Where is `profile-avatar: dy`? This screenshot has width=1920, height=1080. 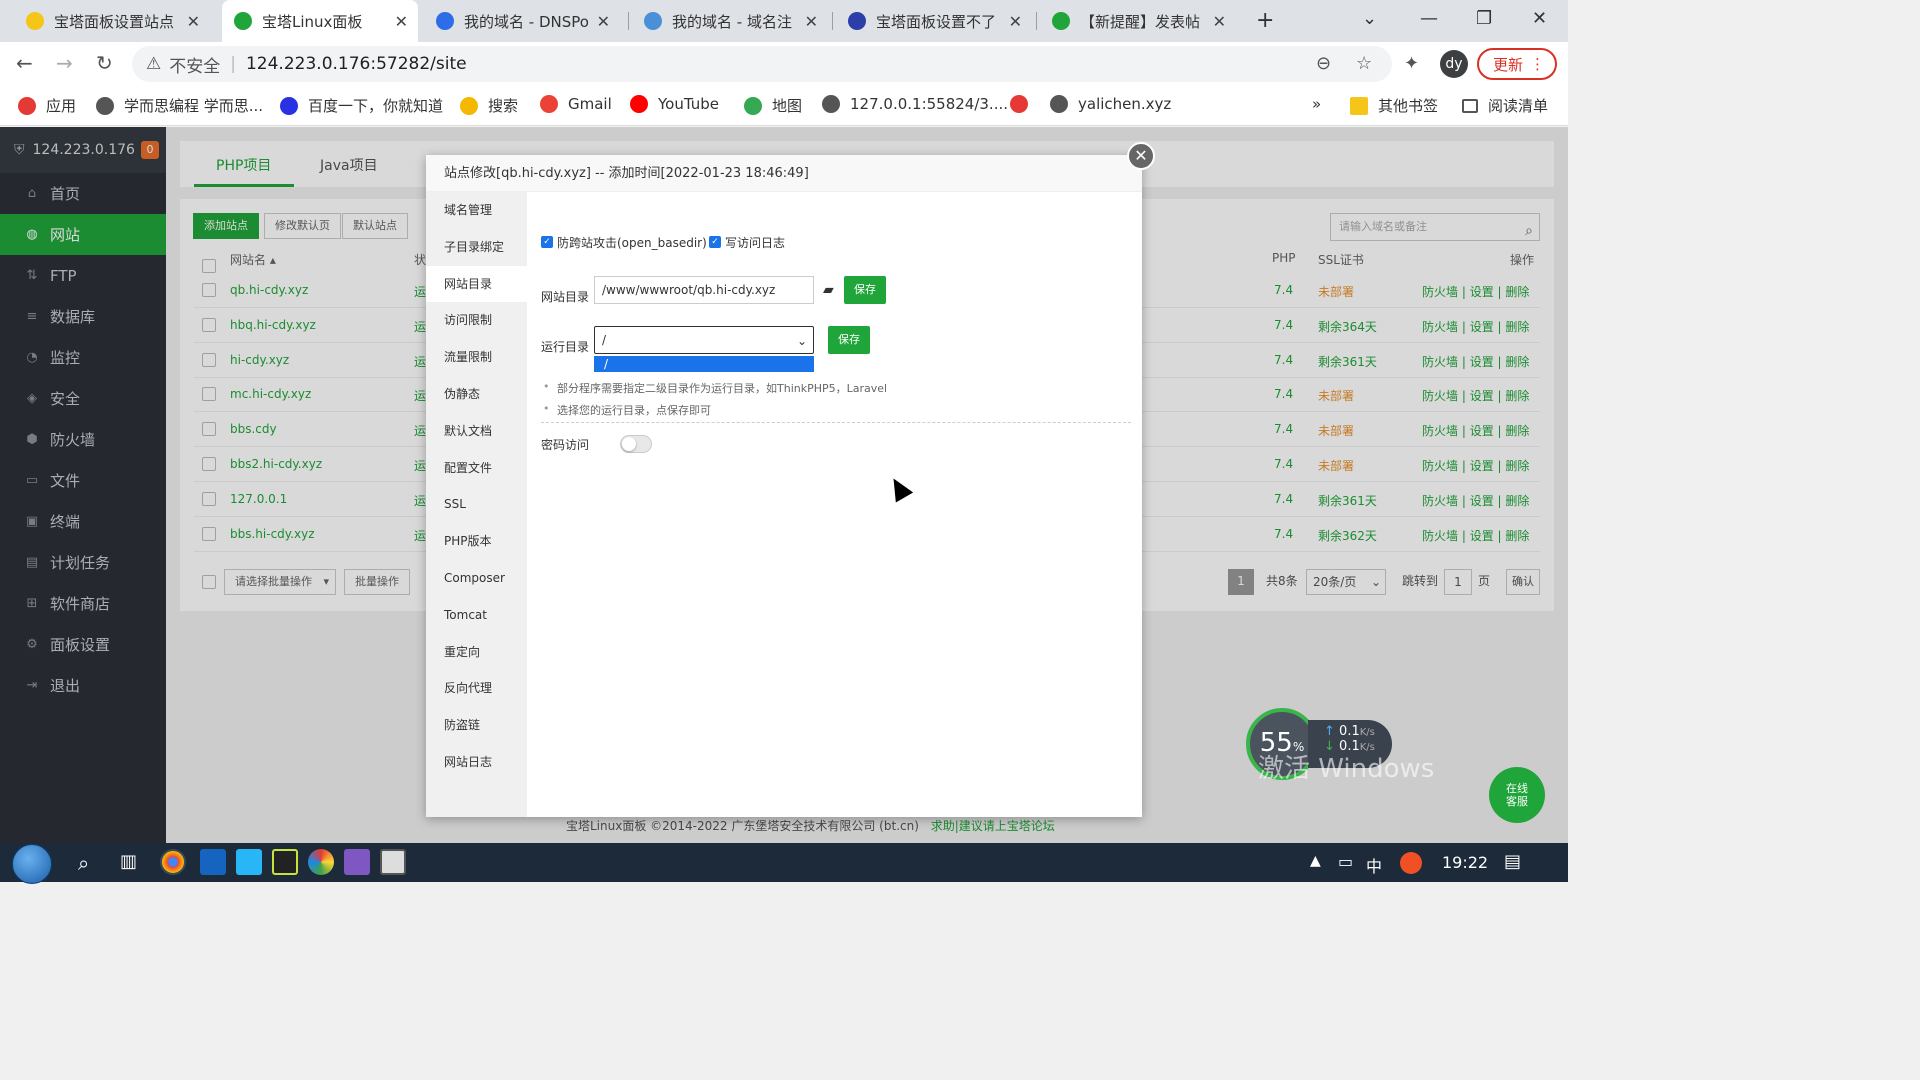 profile-avatar: dy is located at coordinates (1454, 64).